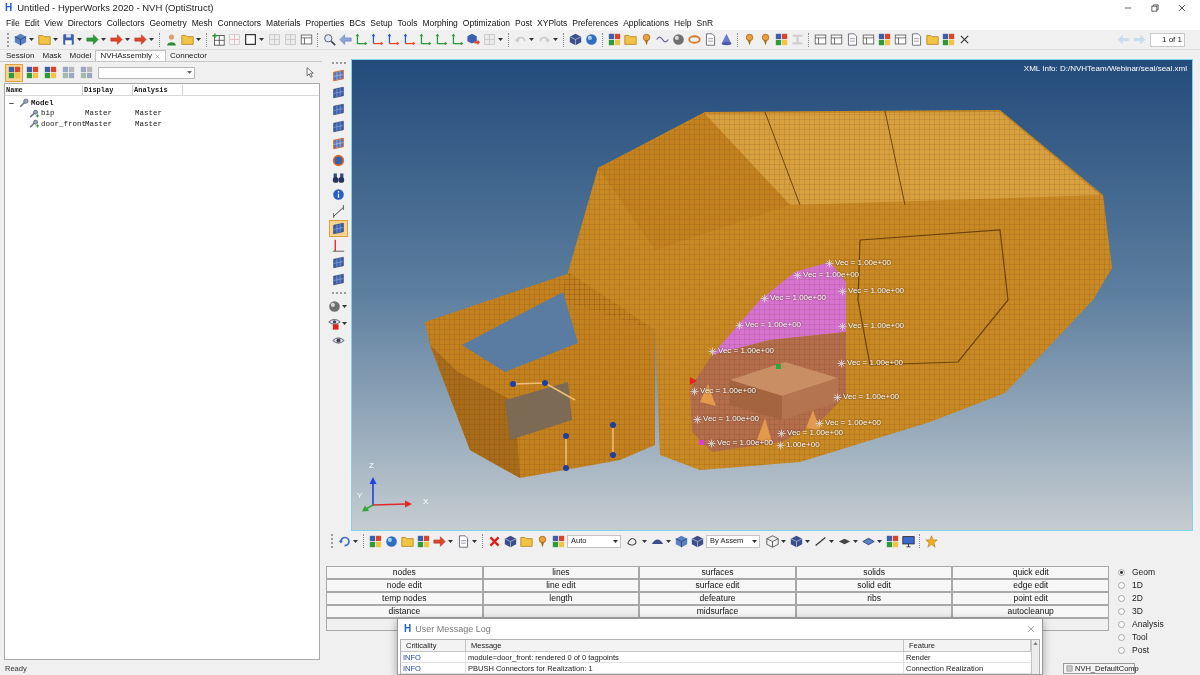 The width and height of the screenshot is (1200, 675). Describe the element at coordinates (726, 39) in the screenshot. I see `cone-icon` at that location.